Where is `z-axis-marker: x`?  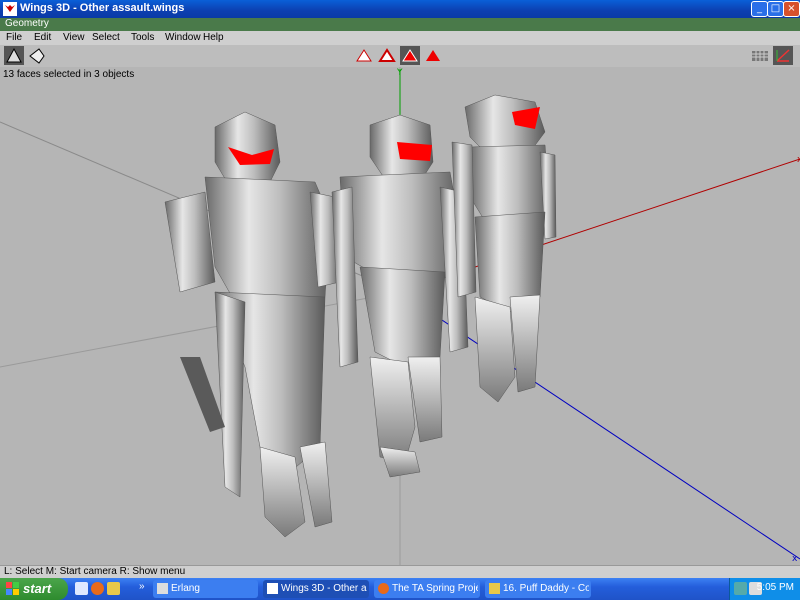 z-axis-marker: x is located at coordinates (795, 559).